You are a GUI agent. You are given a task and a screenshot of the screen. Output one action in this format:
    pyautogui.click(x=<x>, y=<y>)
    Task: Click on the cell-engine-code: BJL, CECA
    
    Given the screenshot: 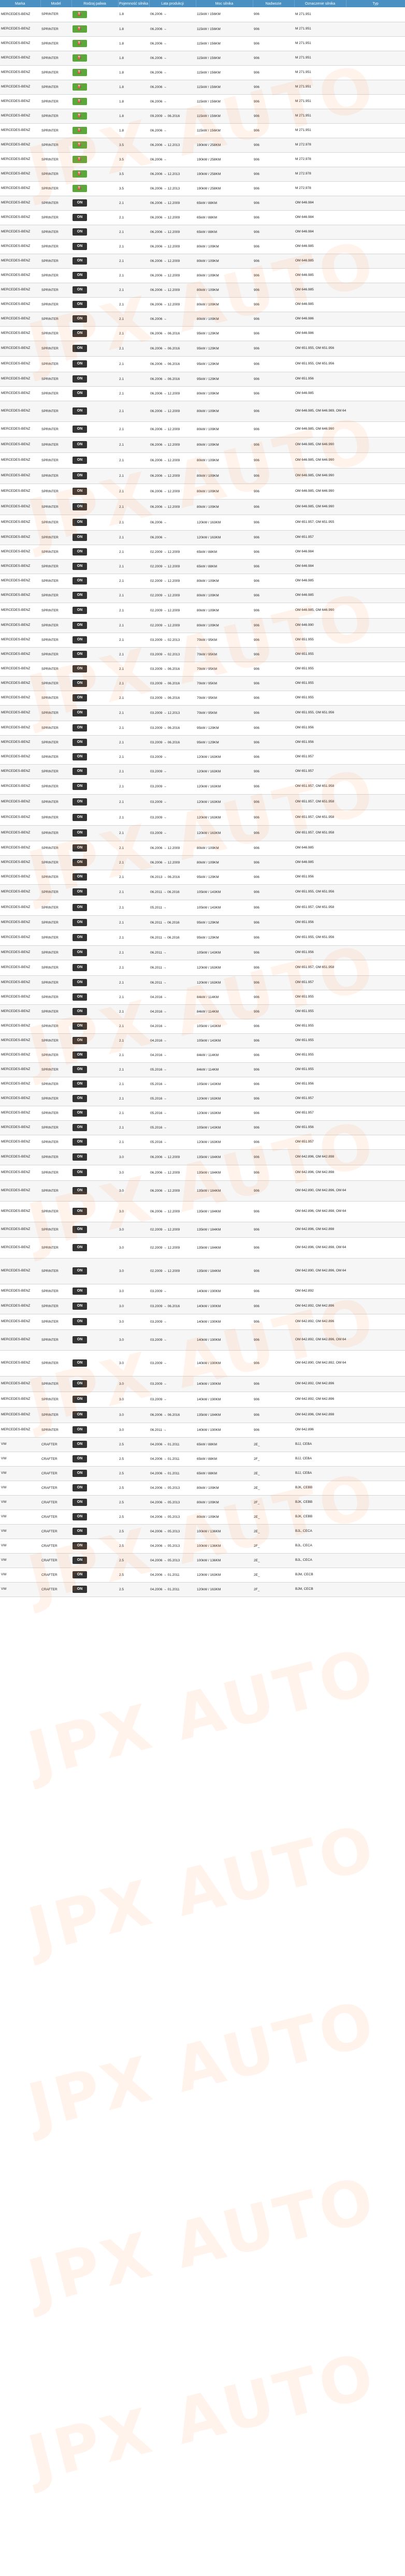 What is the action you would take?
    pyautogui.click(x=320, y=1532)
    